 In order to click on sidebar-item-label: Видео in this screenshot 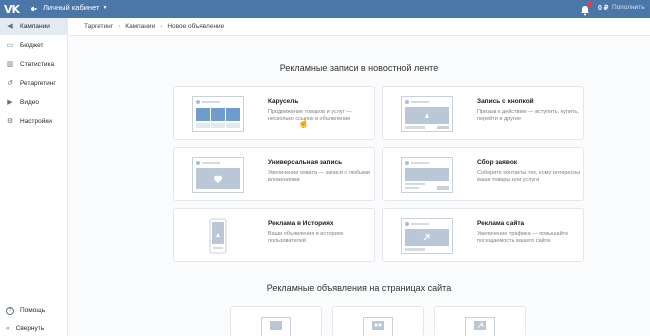, I will do `click(29, 102)`.